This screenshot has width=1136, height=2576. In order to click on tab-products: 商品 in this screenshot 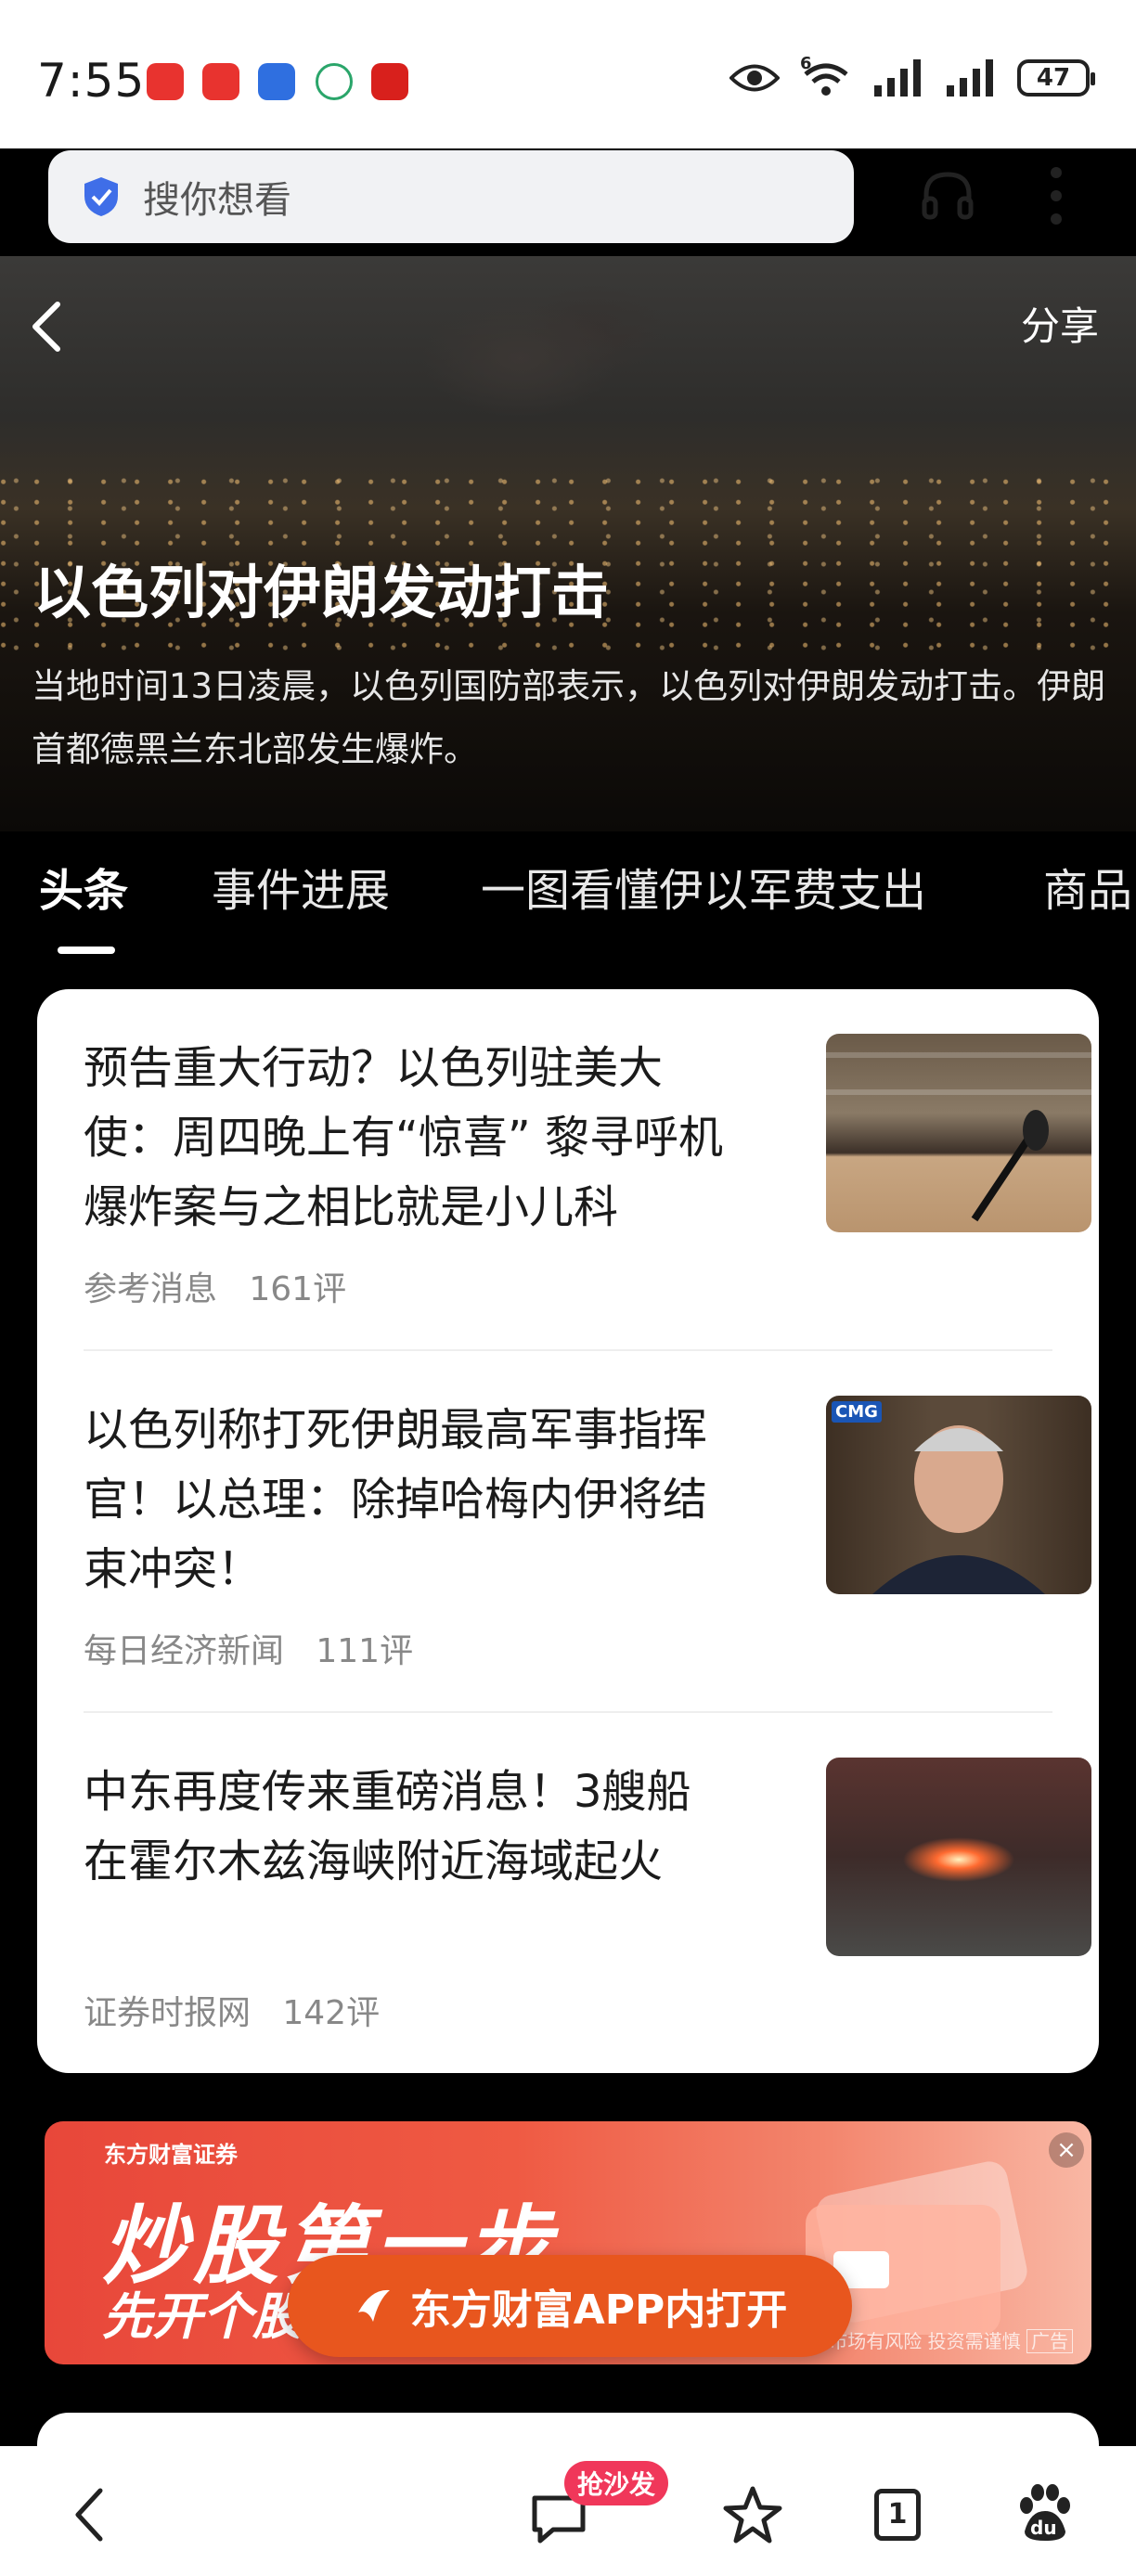, I will do `click(1087, 886)`.